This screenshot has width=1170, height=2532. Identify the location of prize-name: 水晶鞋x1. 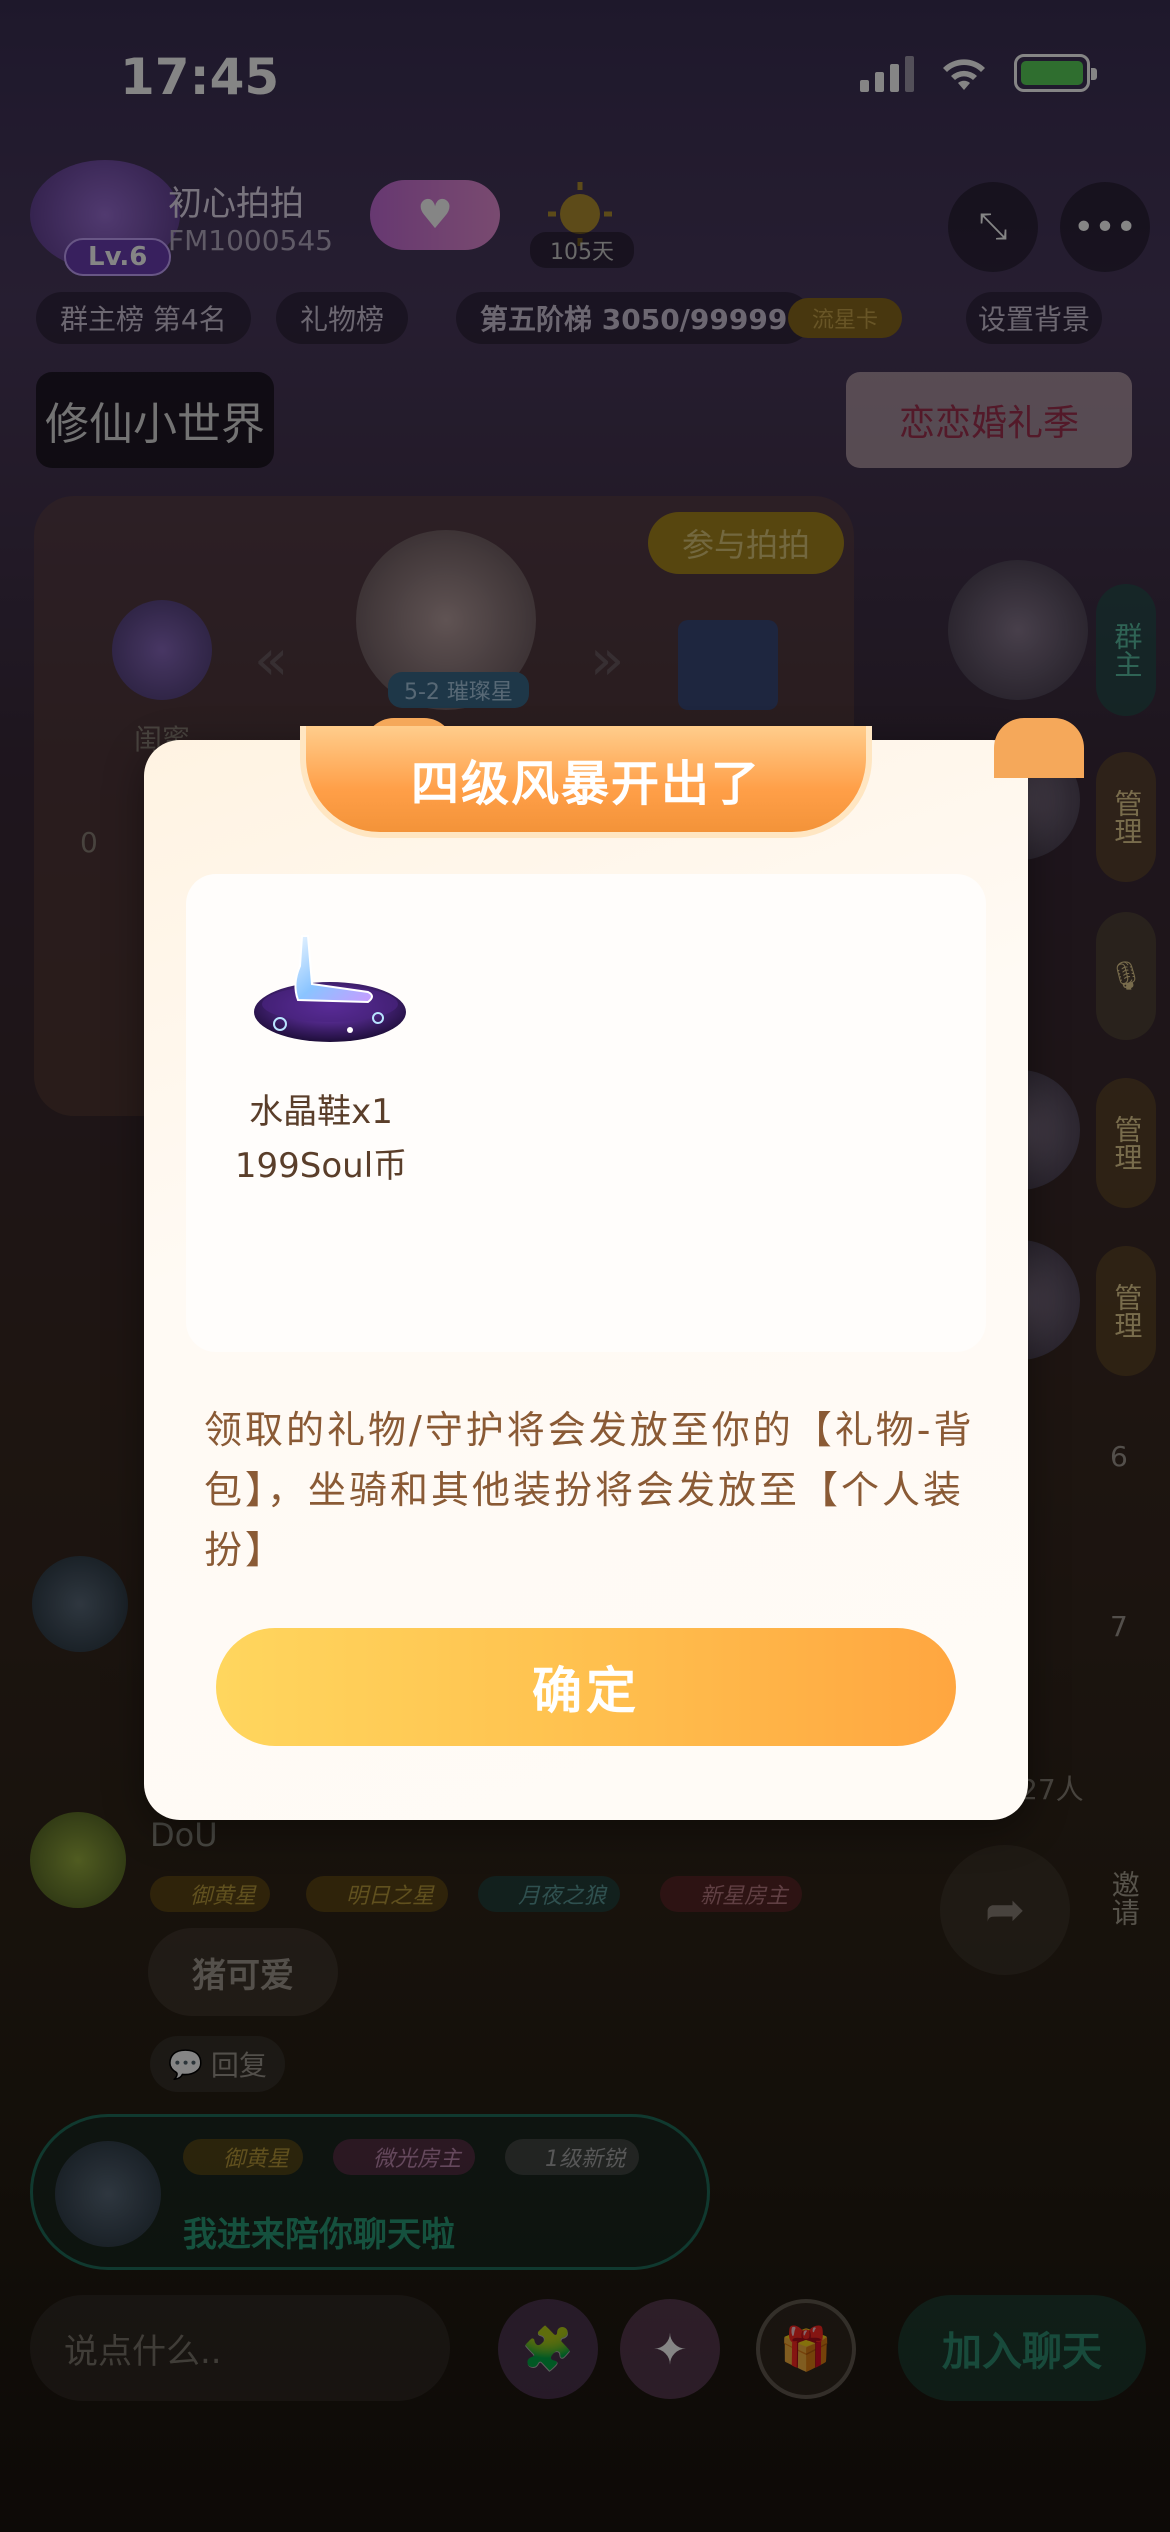
(321, 1112).